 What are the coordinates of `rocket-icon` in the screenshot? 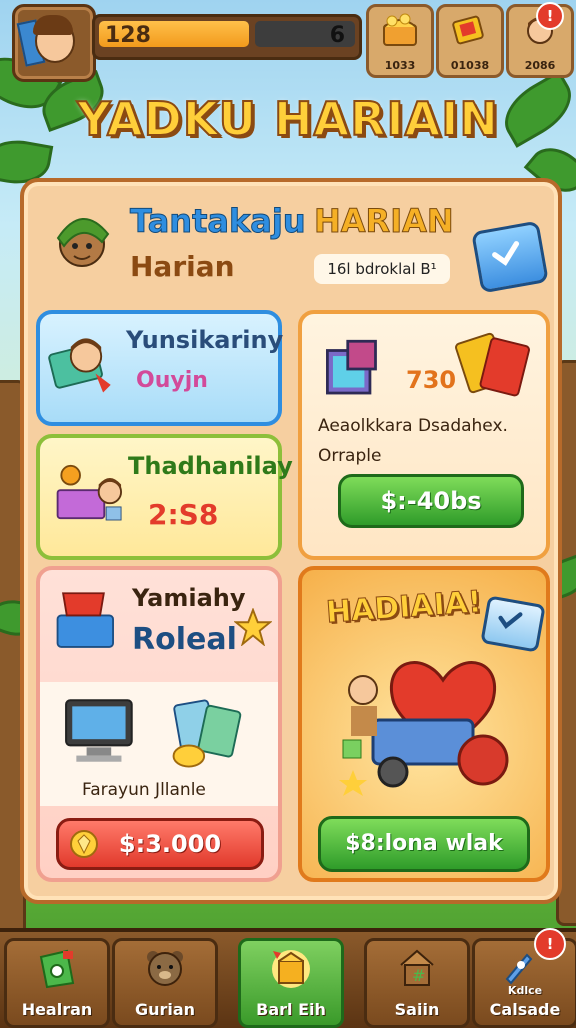 It's located at (519, 969).